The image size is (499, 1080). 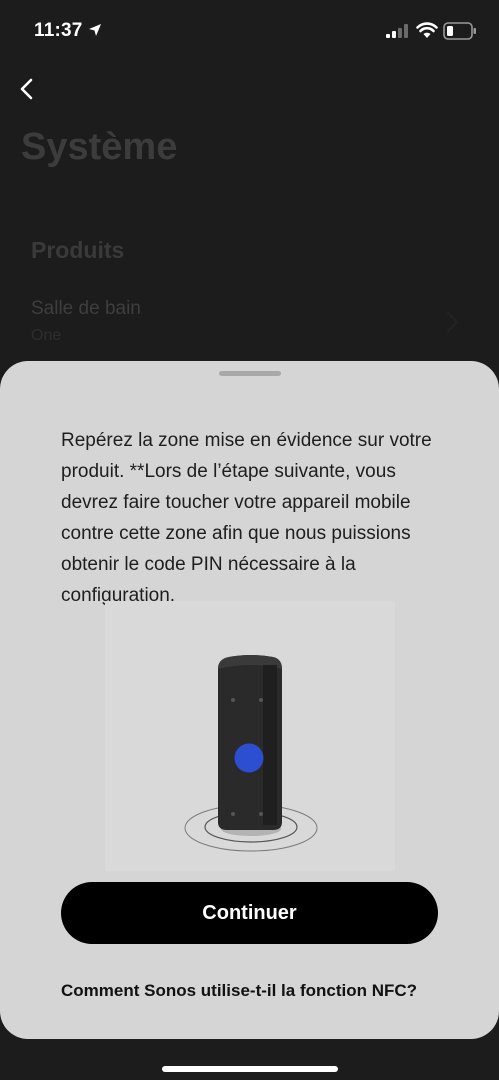 I want to click on home-indicator, so click(x=250, y=1069).